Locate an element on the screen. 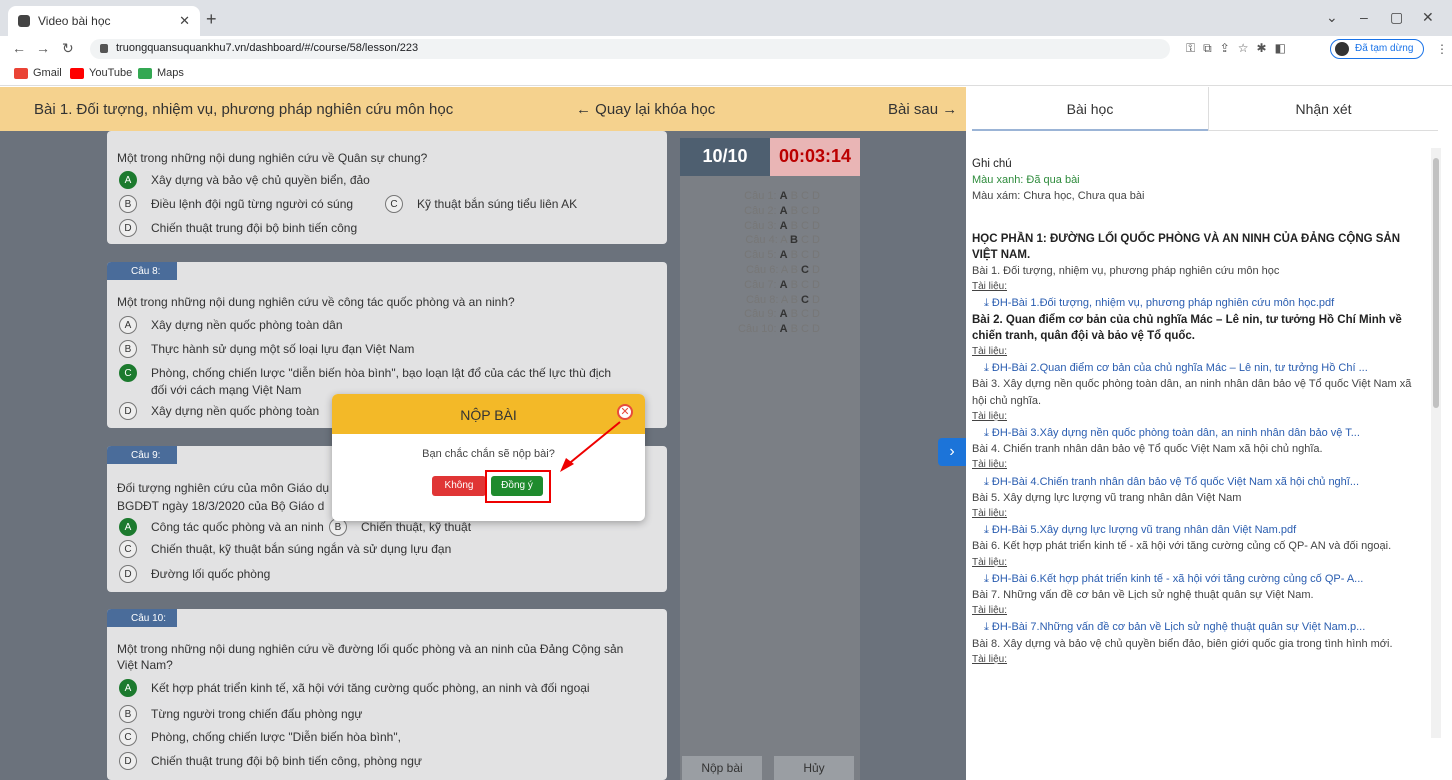 This screenshot has height=780, width=1452. option-b: B Từng người trong chiến đấu phòng ngự is located at coordinates (240, 714).